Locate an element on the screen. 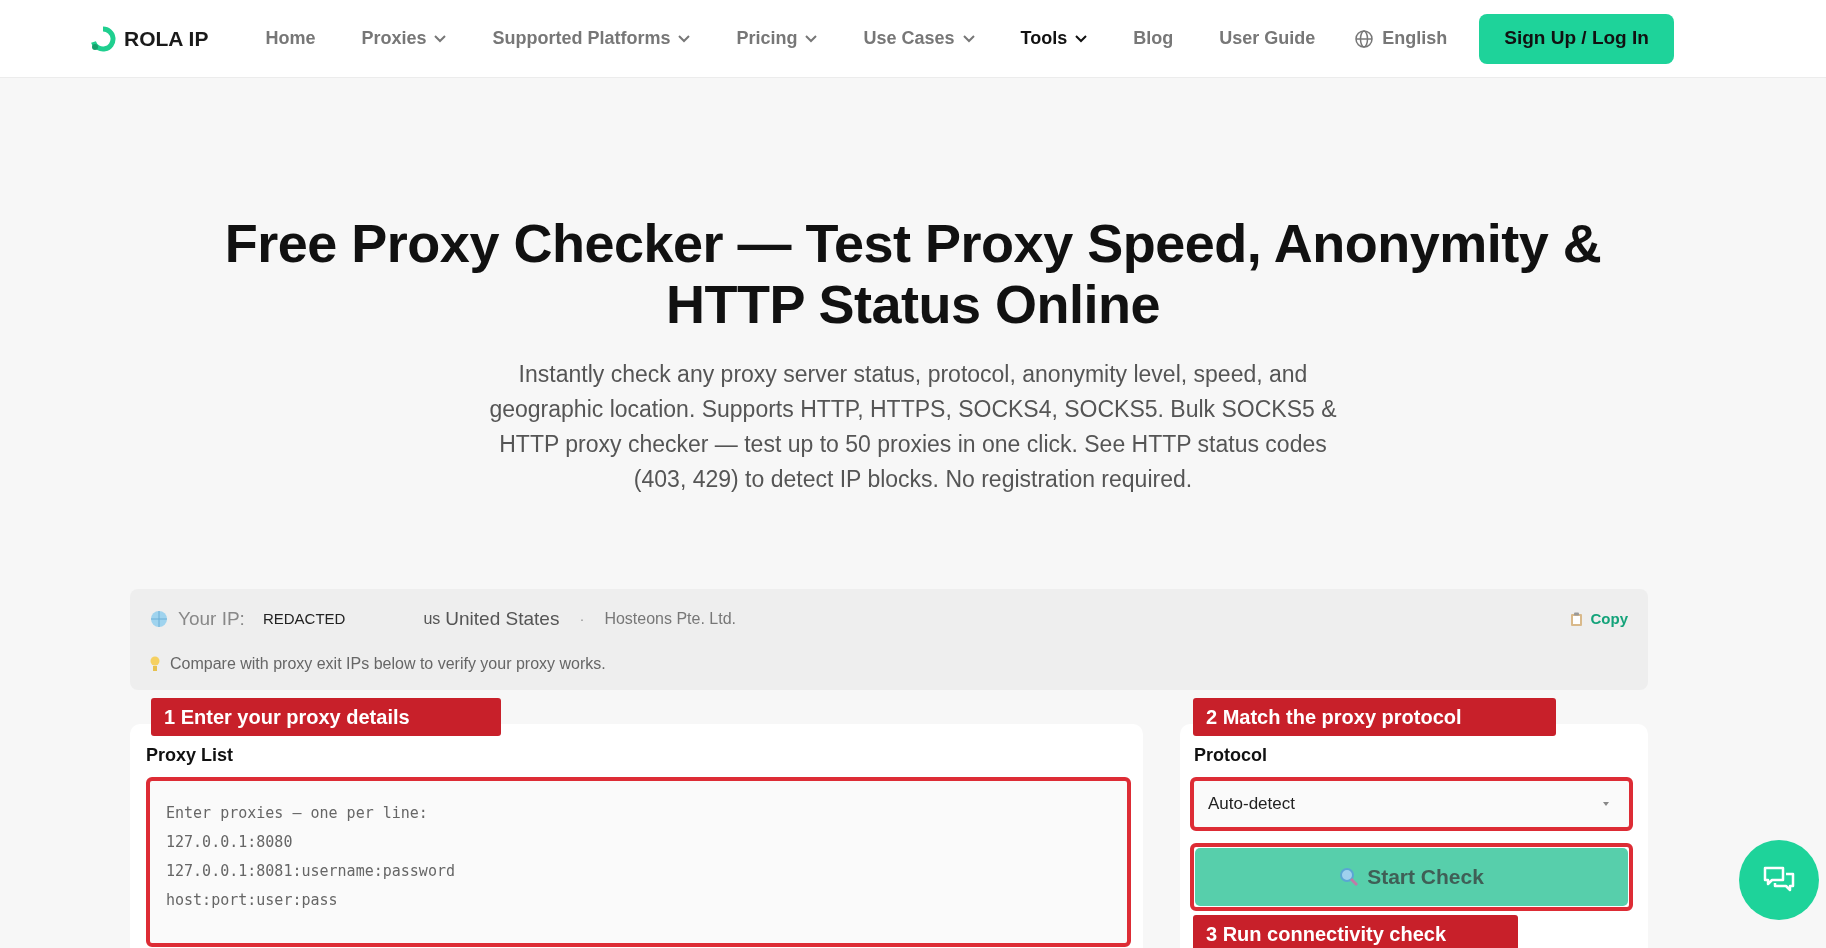 The image size is (1826, 948). magnifier-icon is located at coordinates (1349, 876).